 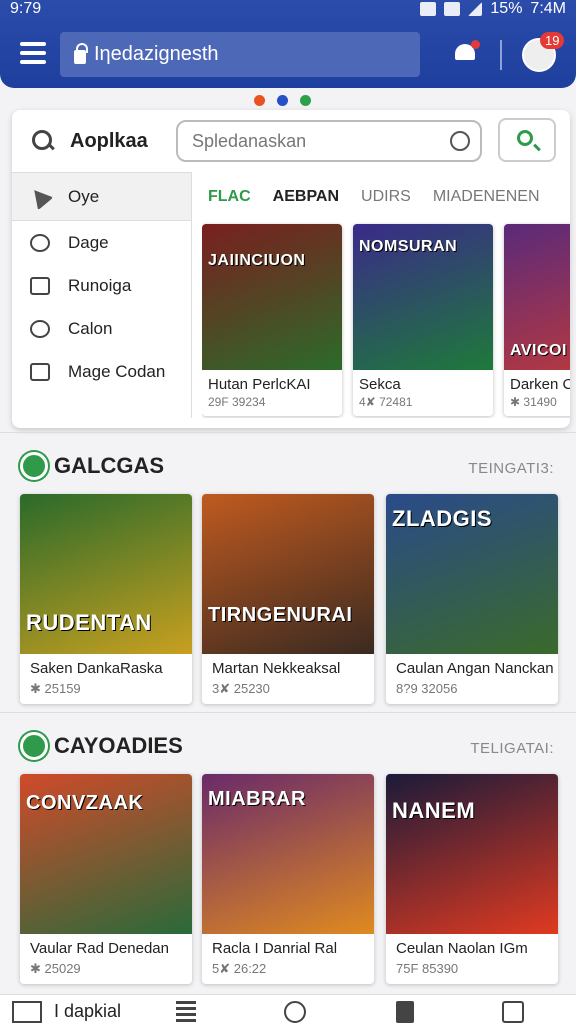 I want to click on header-search-bar: Iηedazignesth, so click(x=240, y=54).